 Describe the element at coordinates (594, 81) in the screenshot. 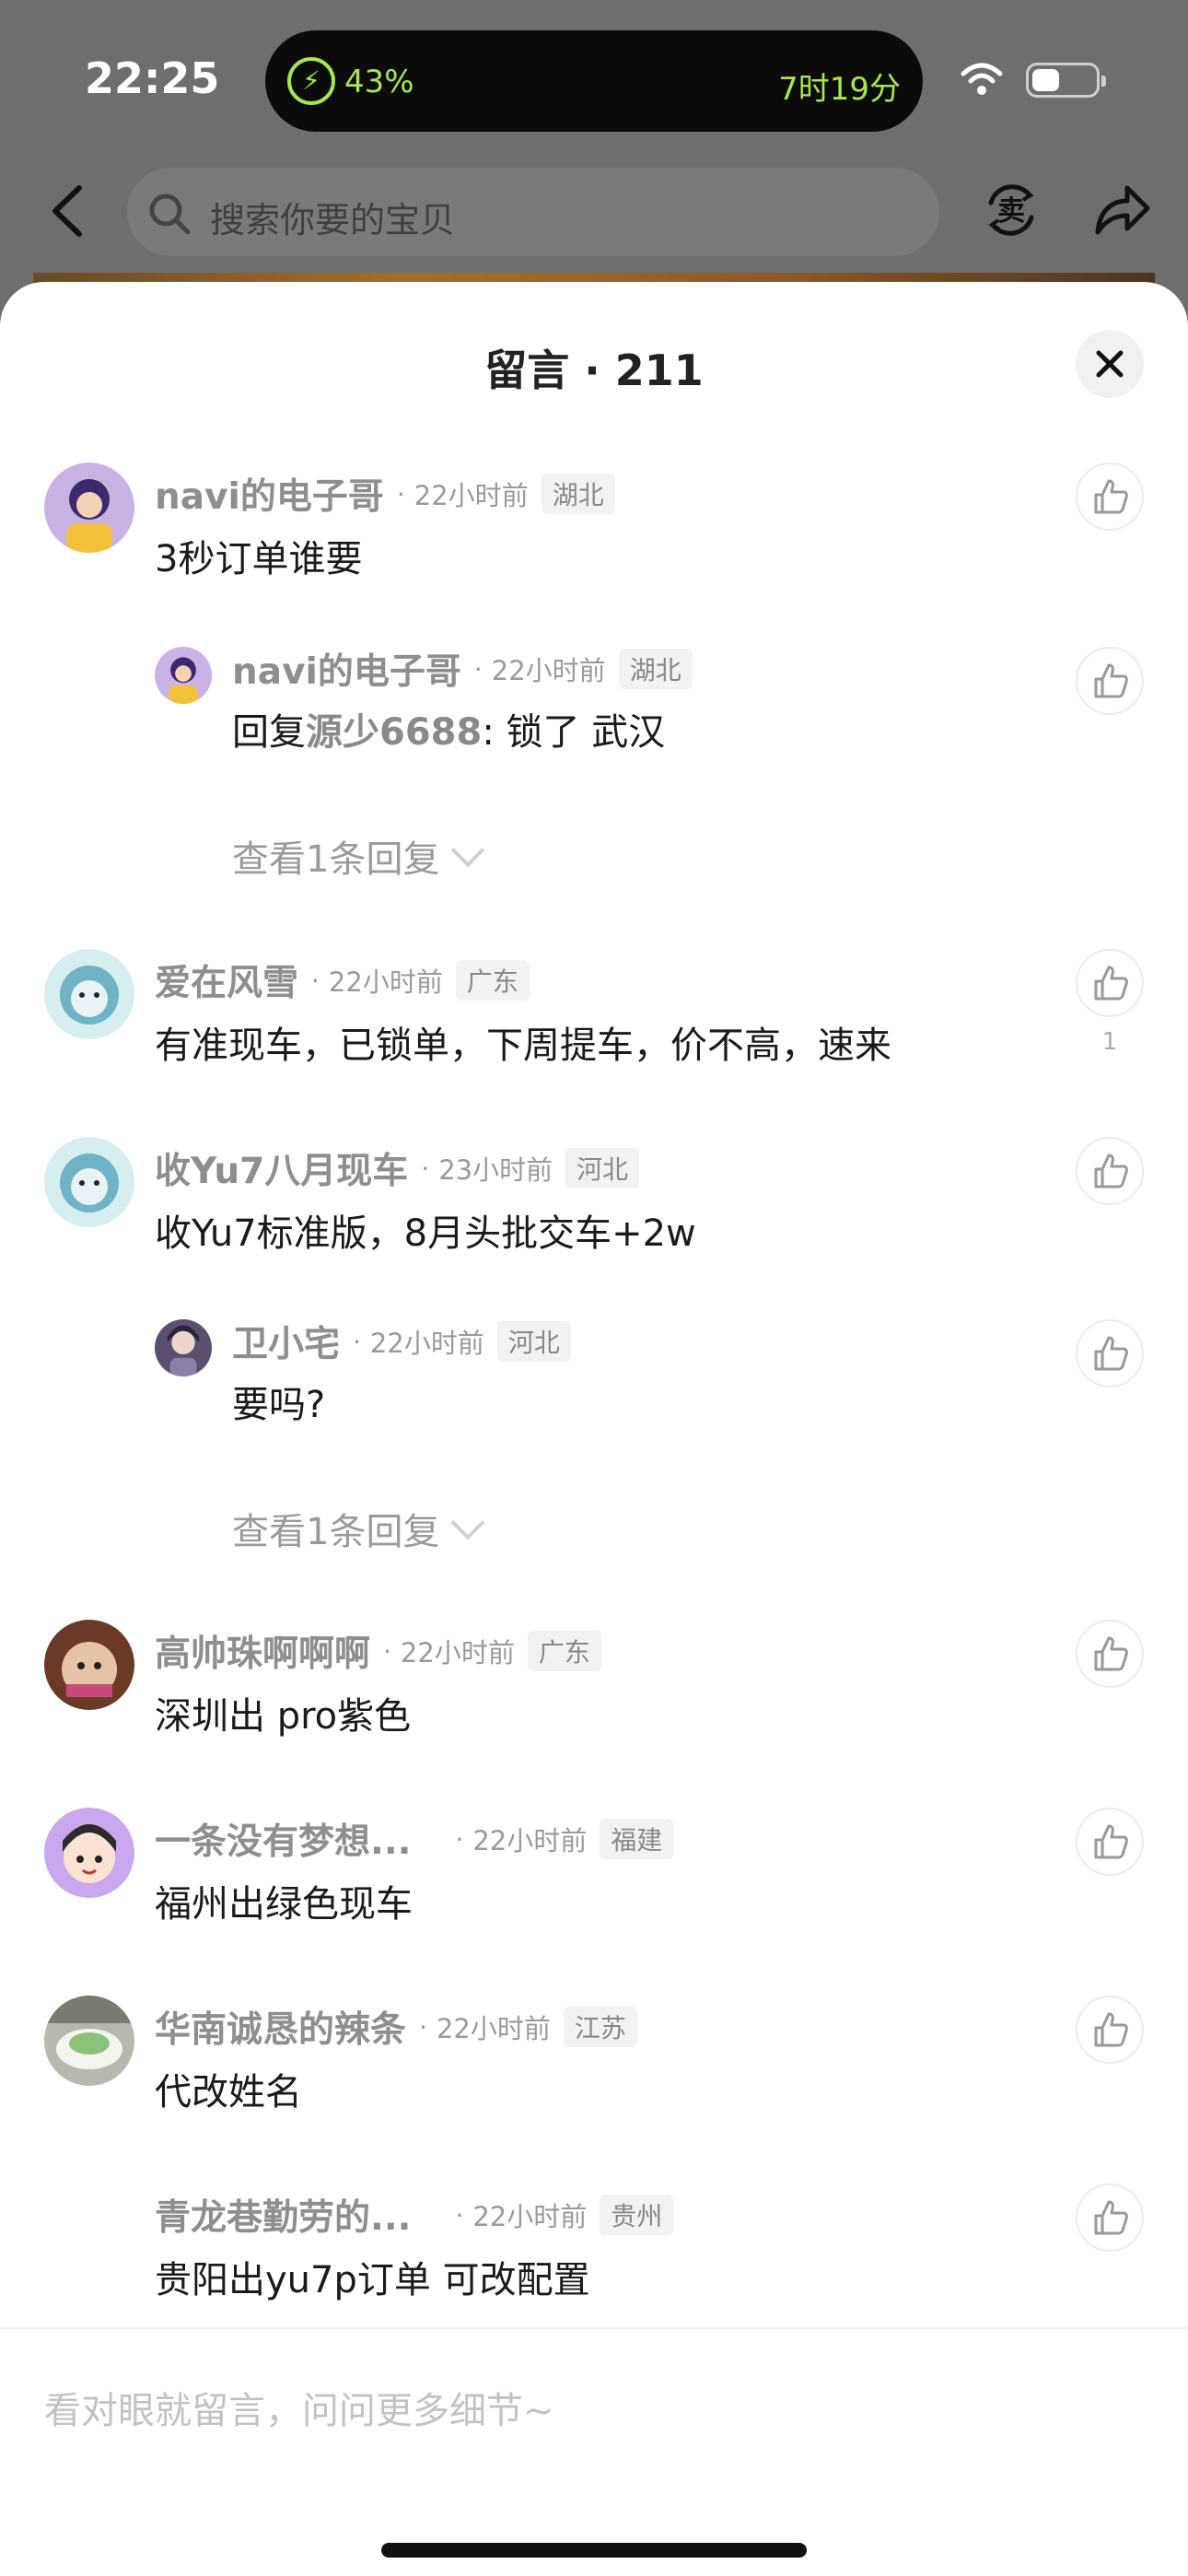

I see `dynamic-island: ⚡ 43% 7时19分` at that location.